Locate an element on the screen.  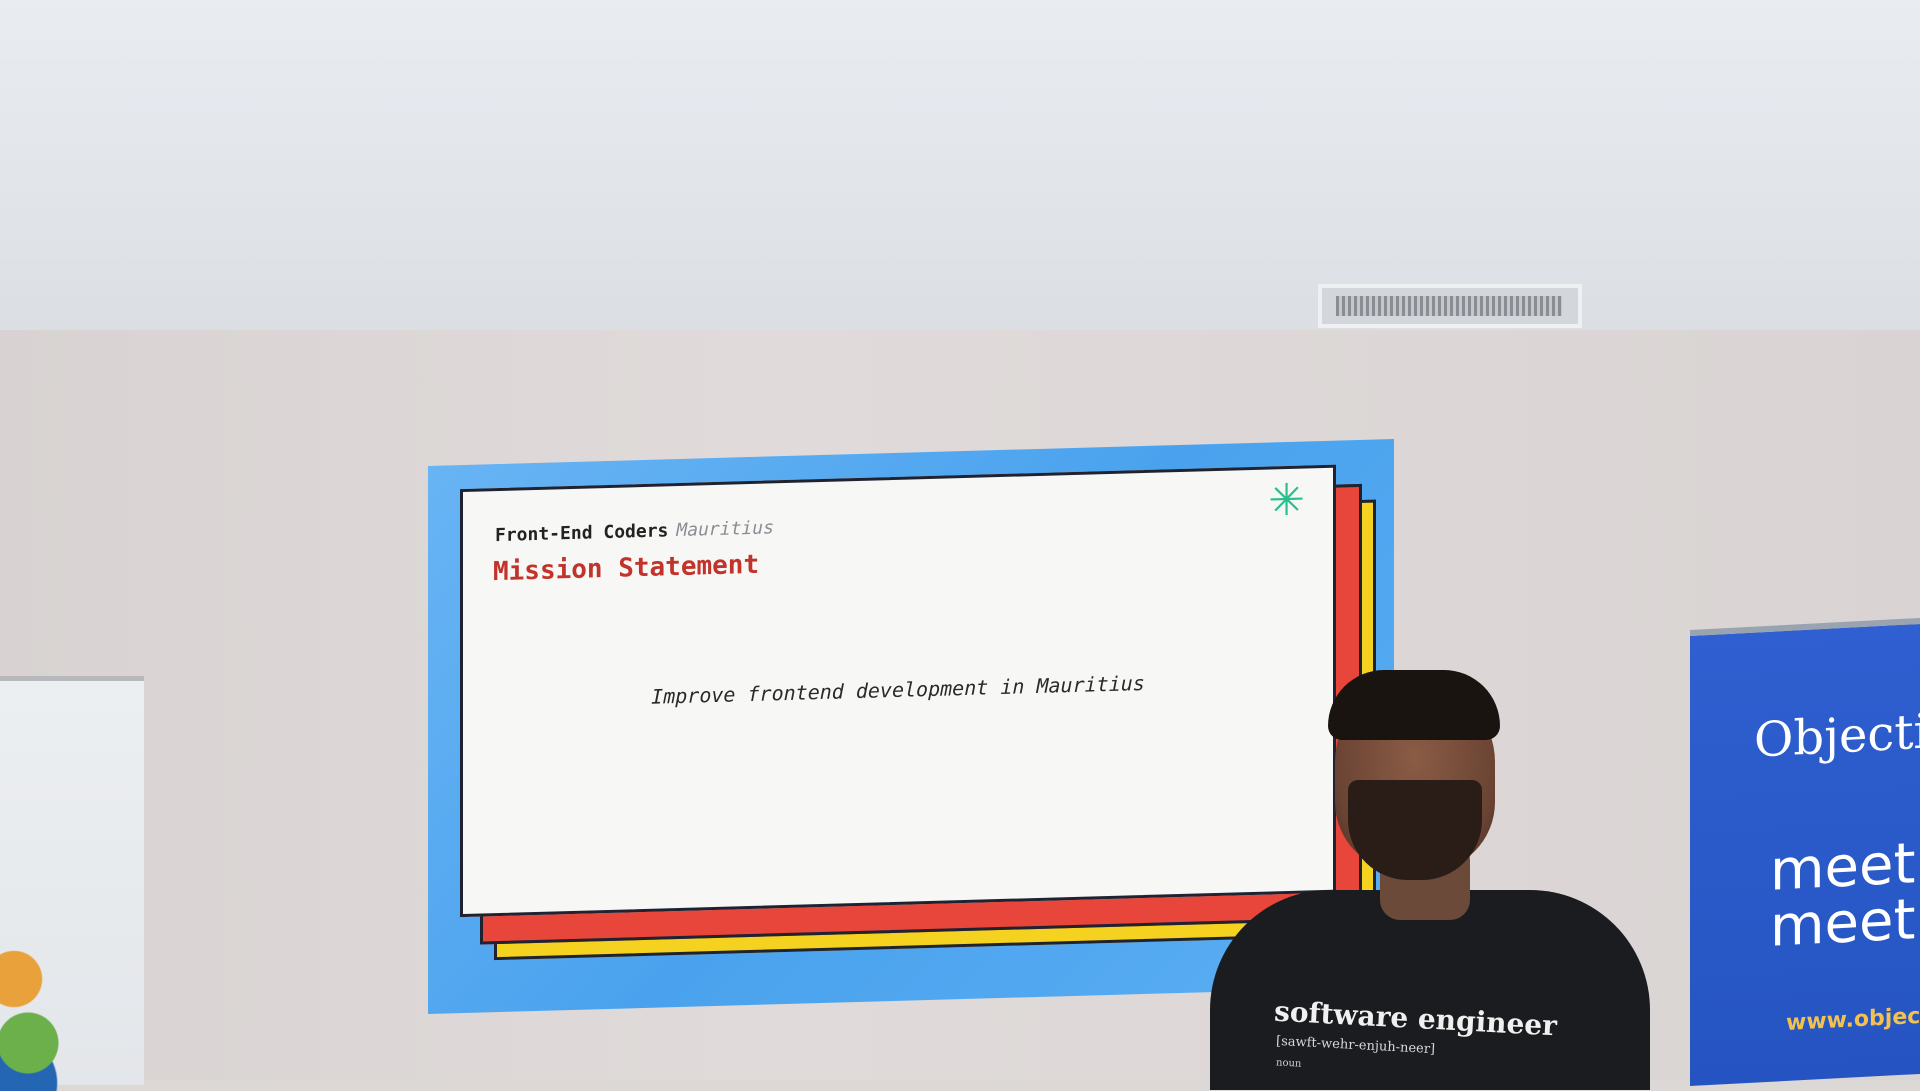
shirt-part-of-speech: noun is located at coordinates (1288, 1063).